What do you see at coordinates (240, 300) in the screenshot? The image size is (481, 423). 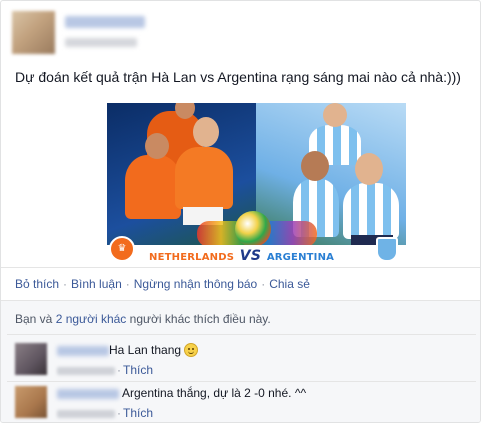 I see `feedback-top-divider` at bounding box center [240, 300].